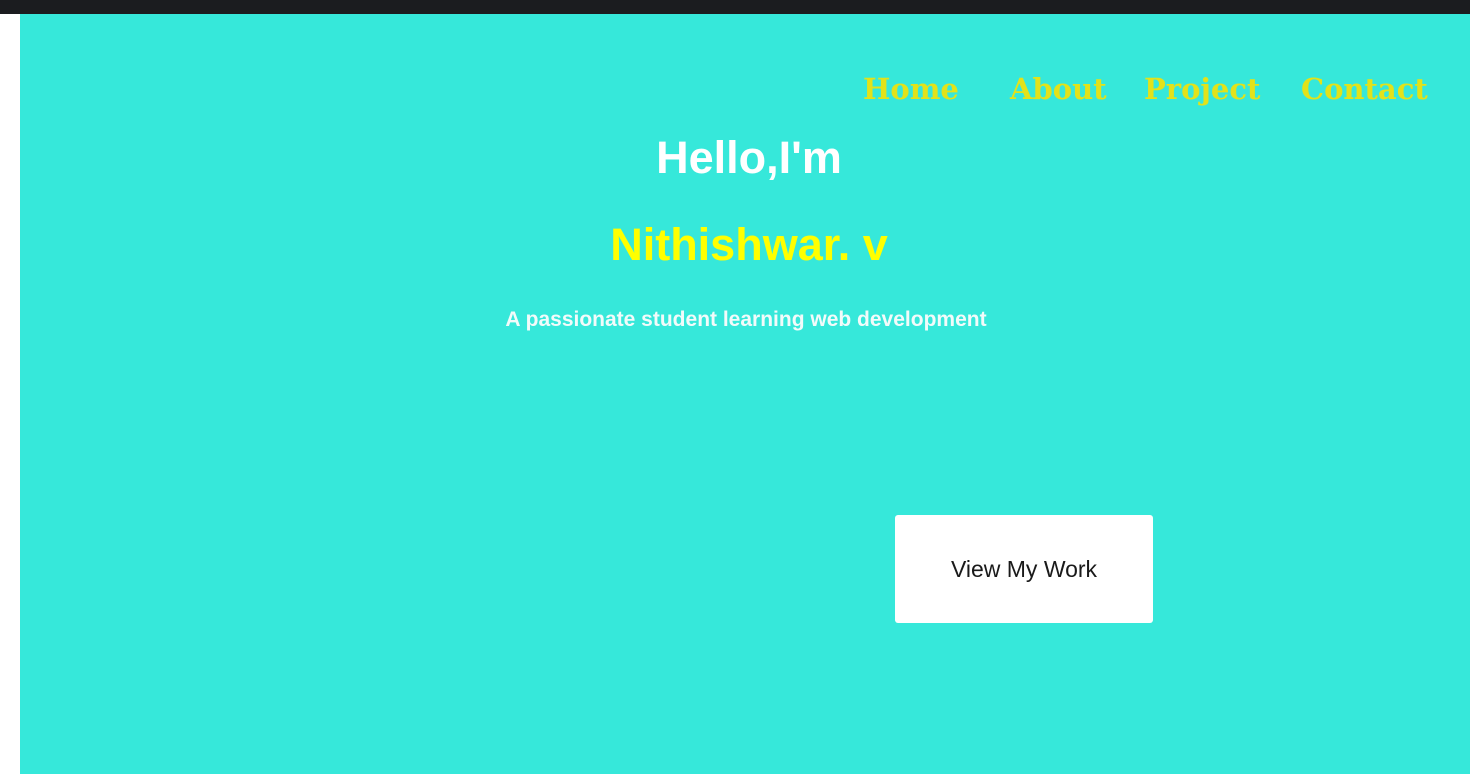 This screenshot has width=1470, height=781. I want to click on nav-link-home: Home, so click(911, 89).